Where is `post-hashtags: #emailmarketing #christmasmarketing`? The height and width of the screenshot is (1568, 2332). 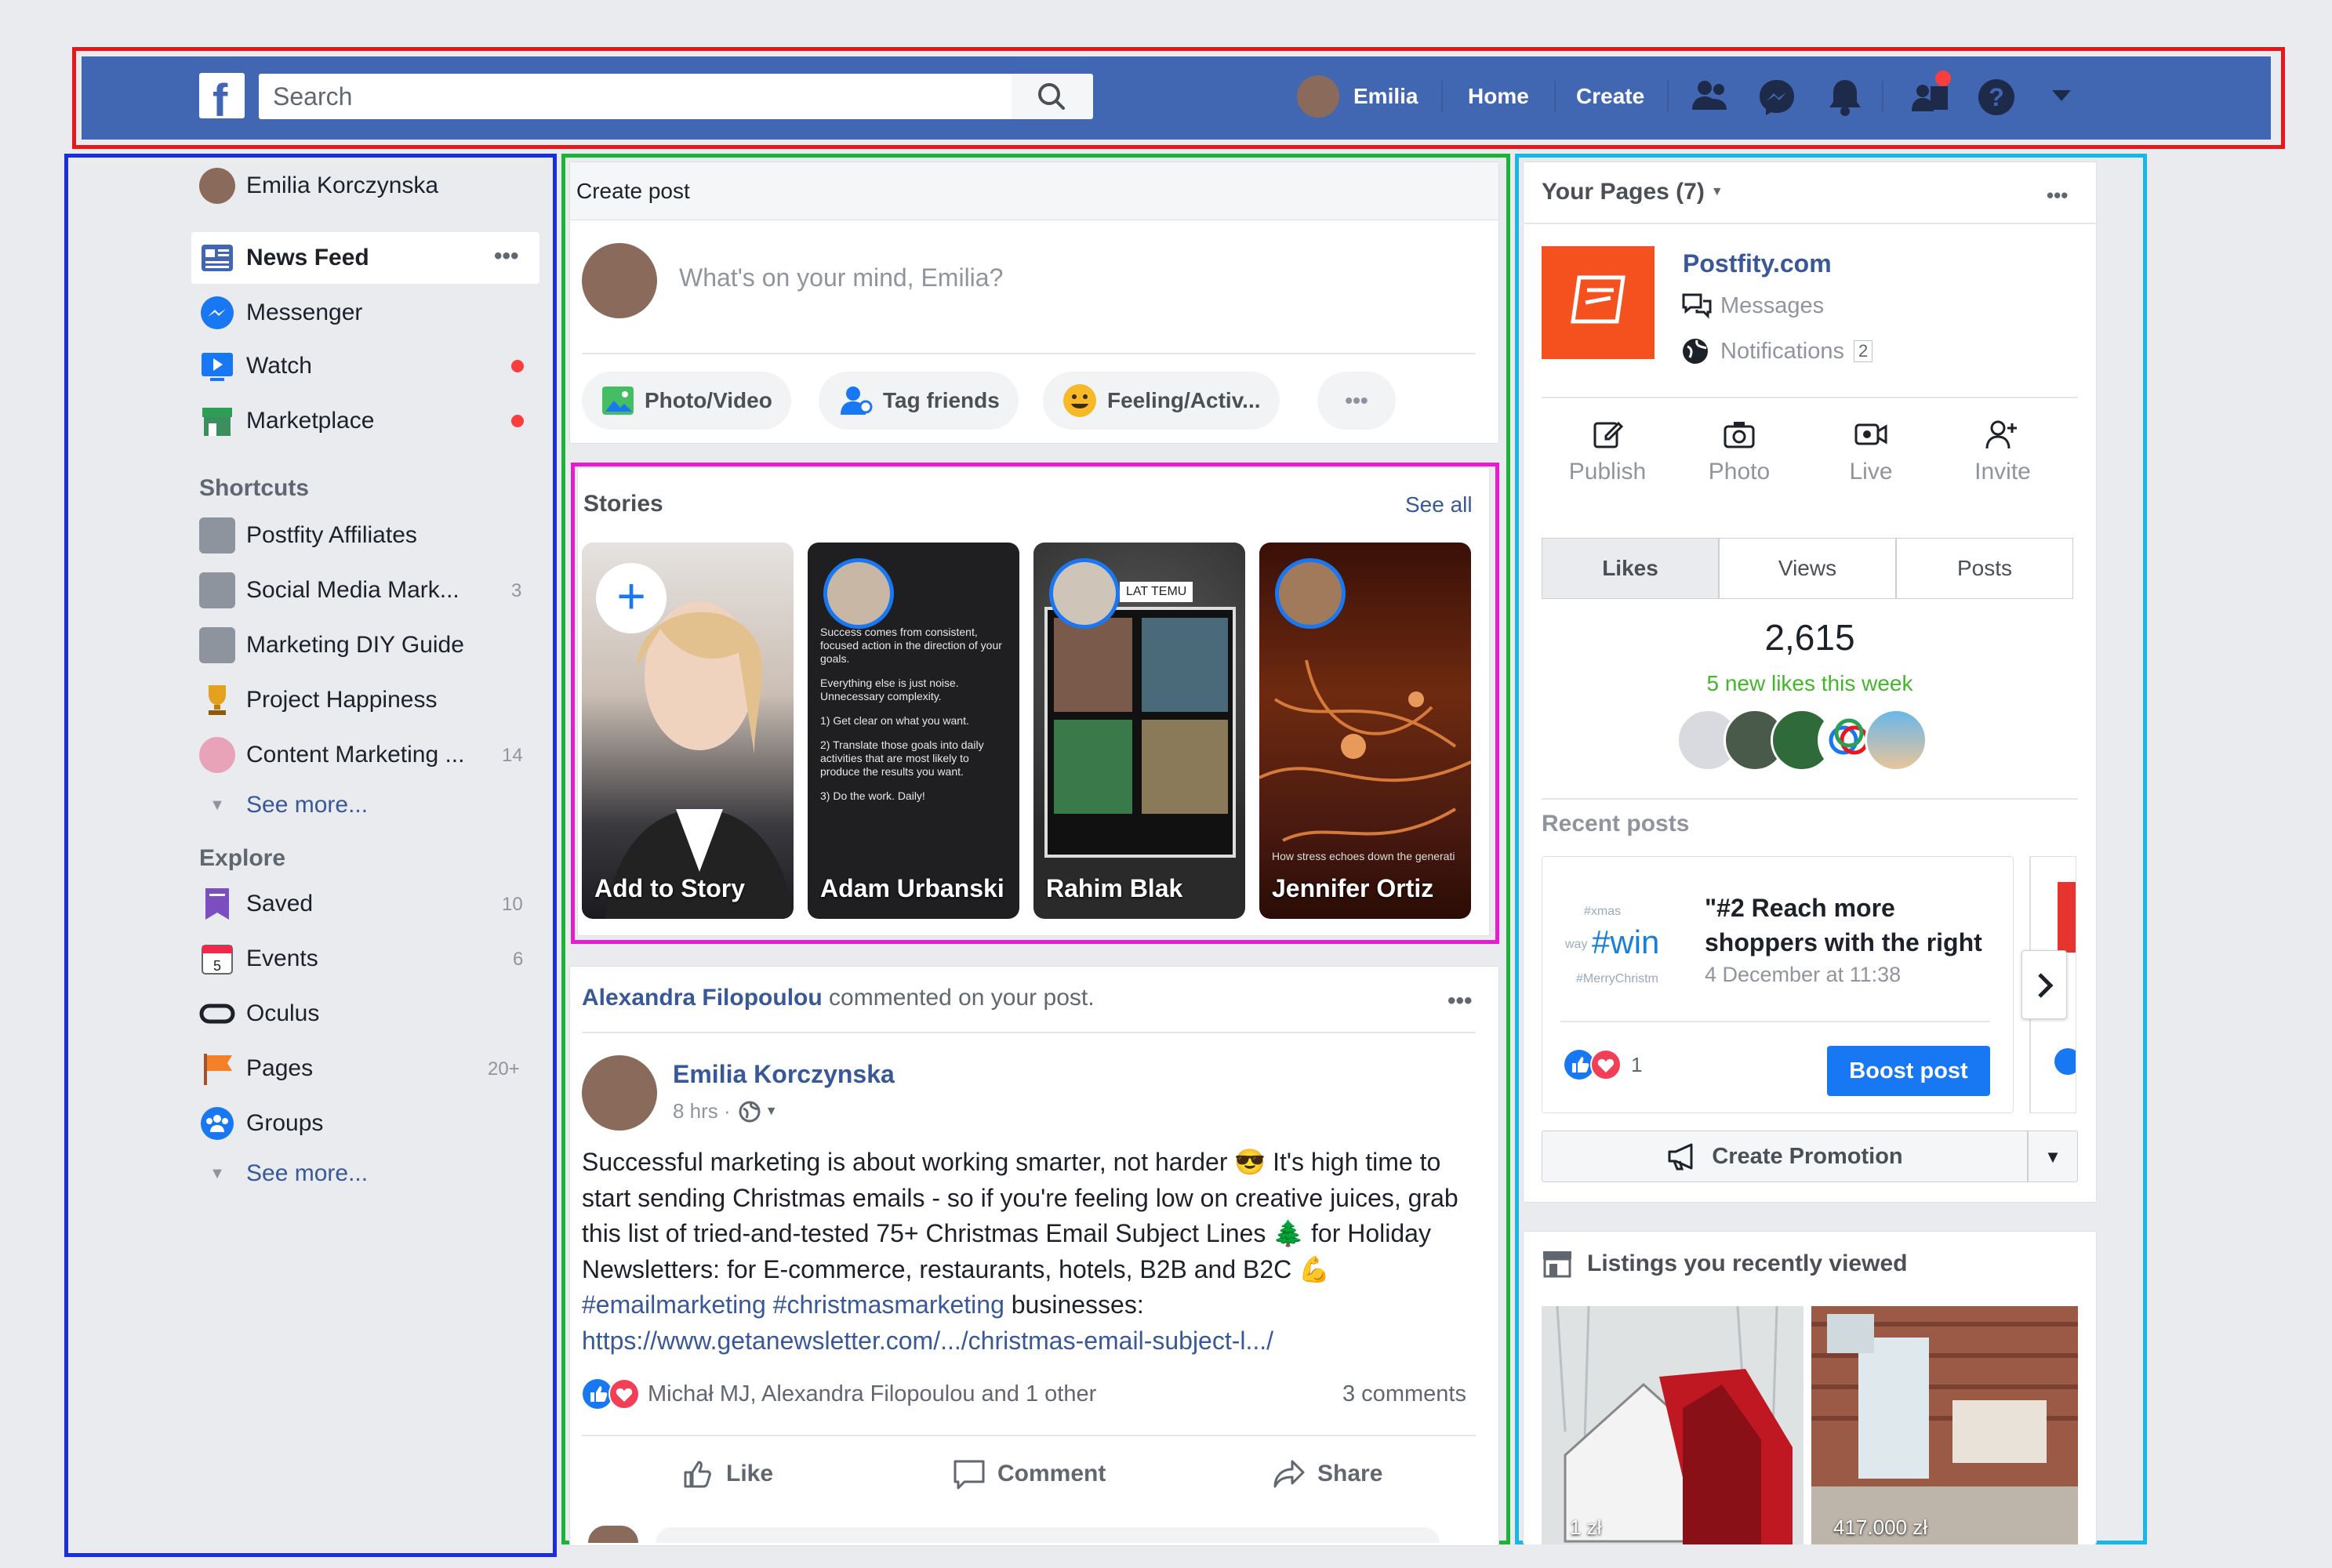 post-hashtags: #emailmarketing #christmasmarketing is located at coordinates (793, 1304).